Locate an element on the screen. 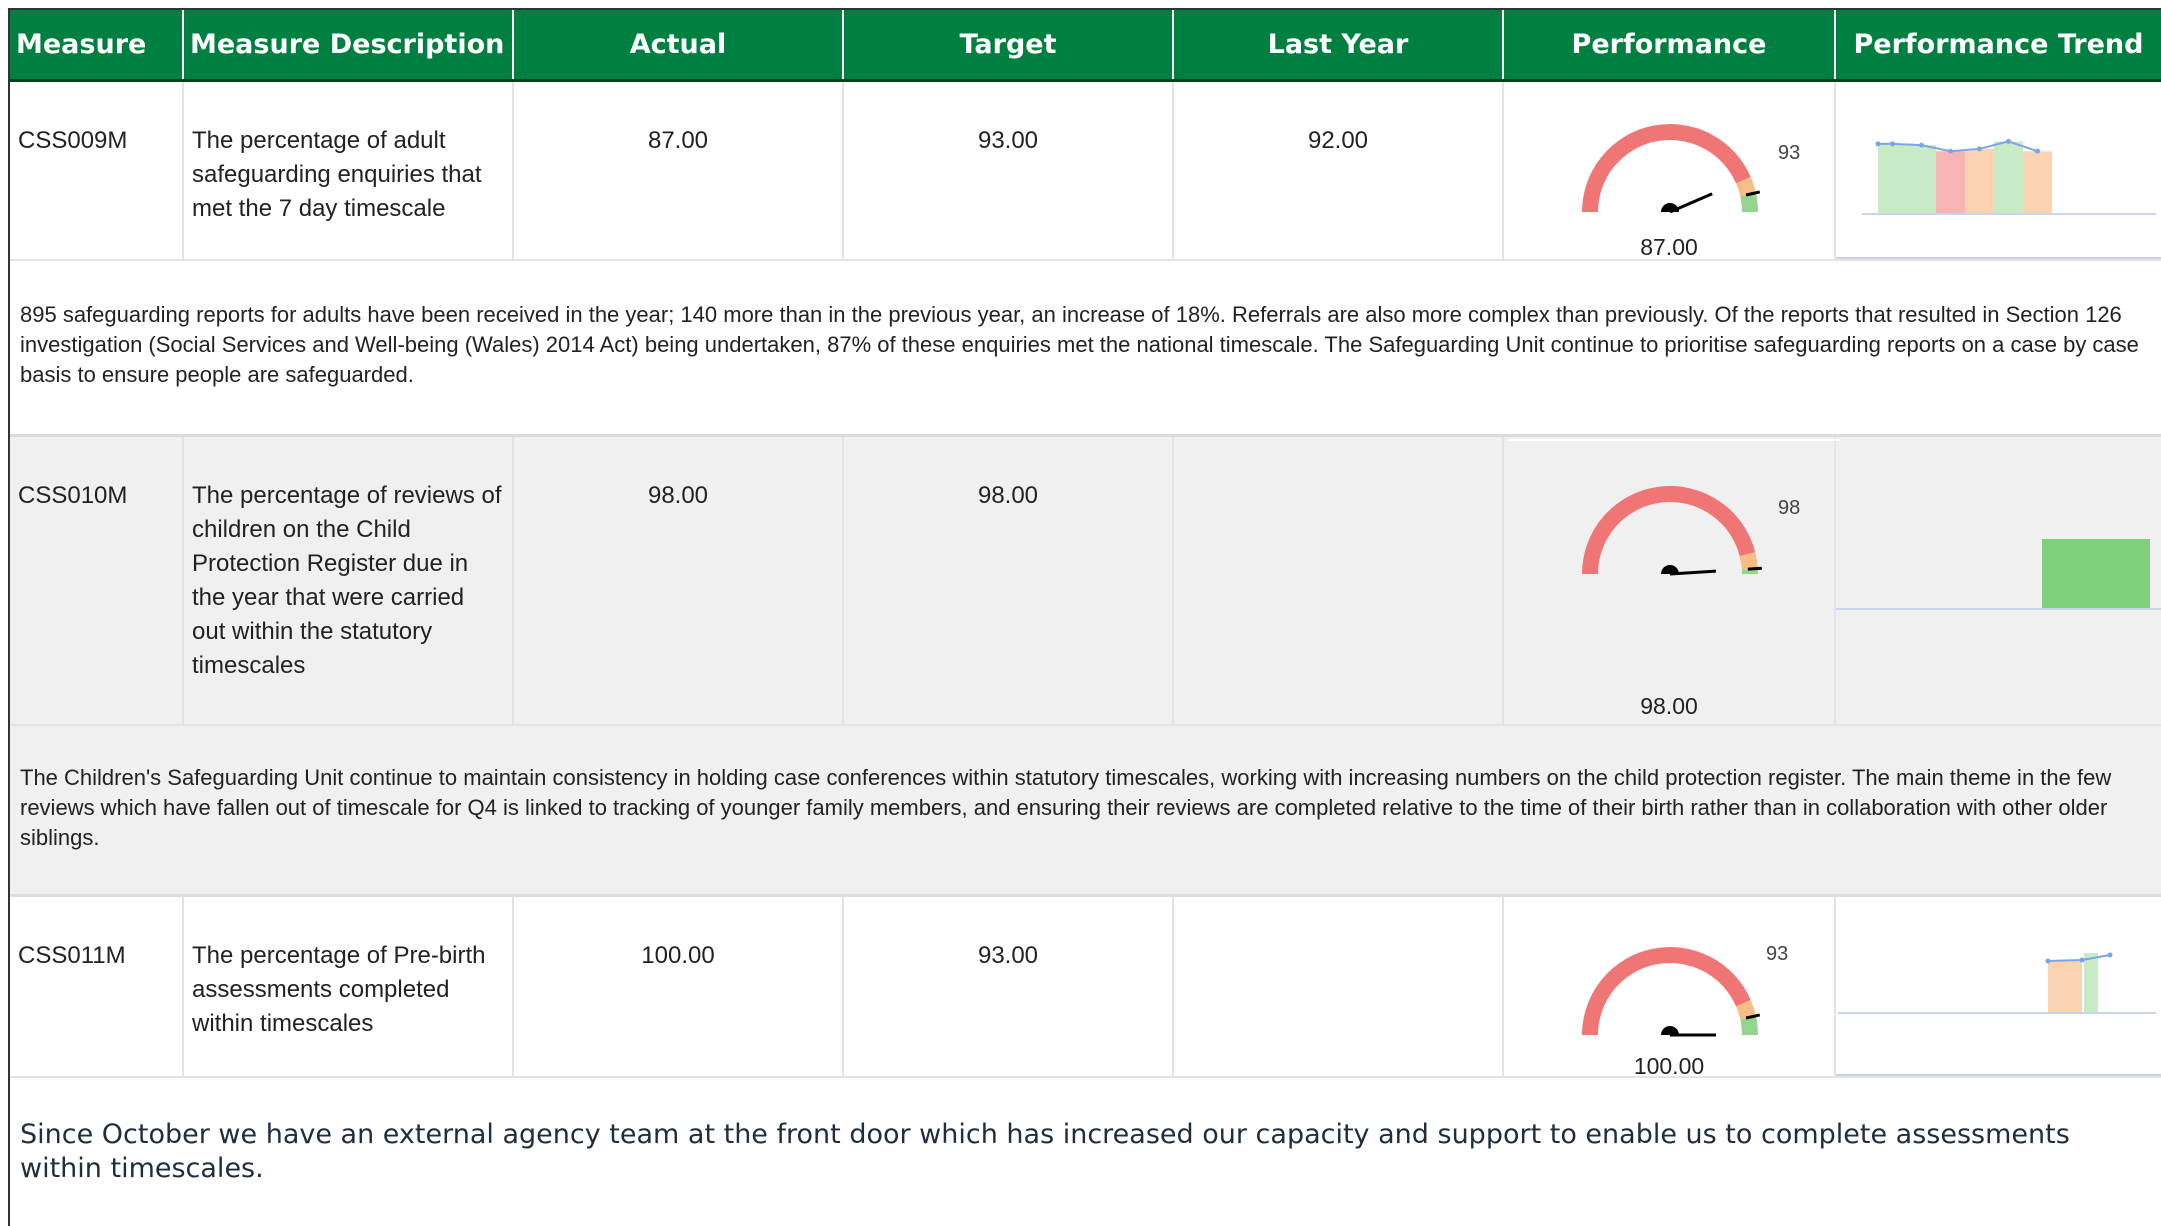 The width and height of the screenshot is (2161, 1226). header-actual: Actual is located at coordinates (679, 44).